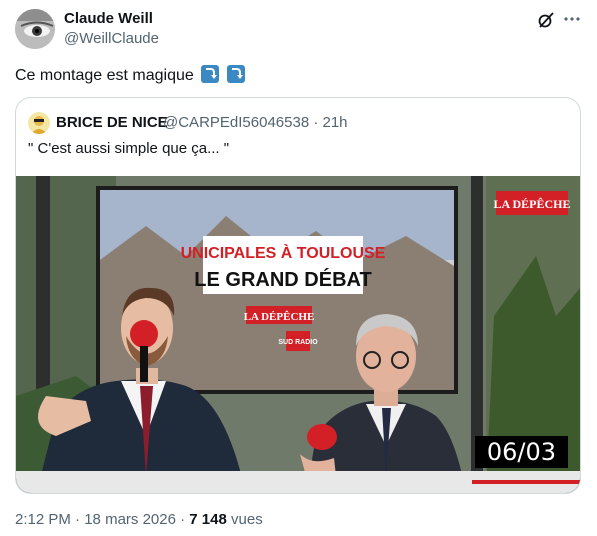  Describe the element at coordinates (335, 122) in the screenshot. I see `quoted-age: 21h` at that location.